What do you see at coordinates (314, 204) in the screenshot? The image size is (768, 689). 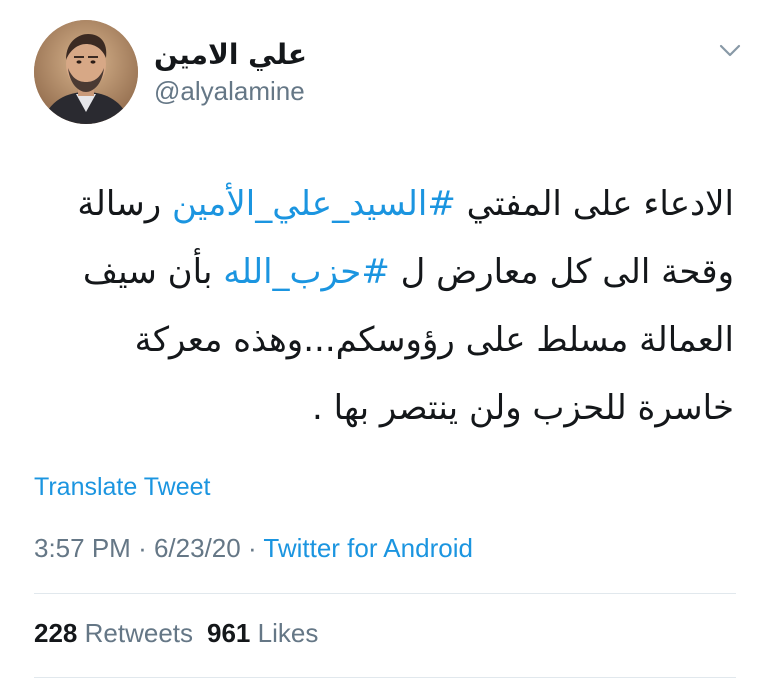 I see `hashtag-link: #السيد_علي_الأمين` at bounding box center [314, 204].